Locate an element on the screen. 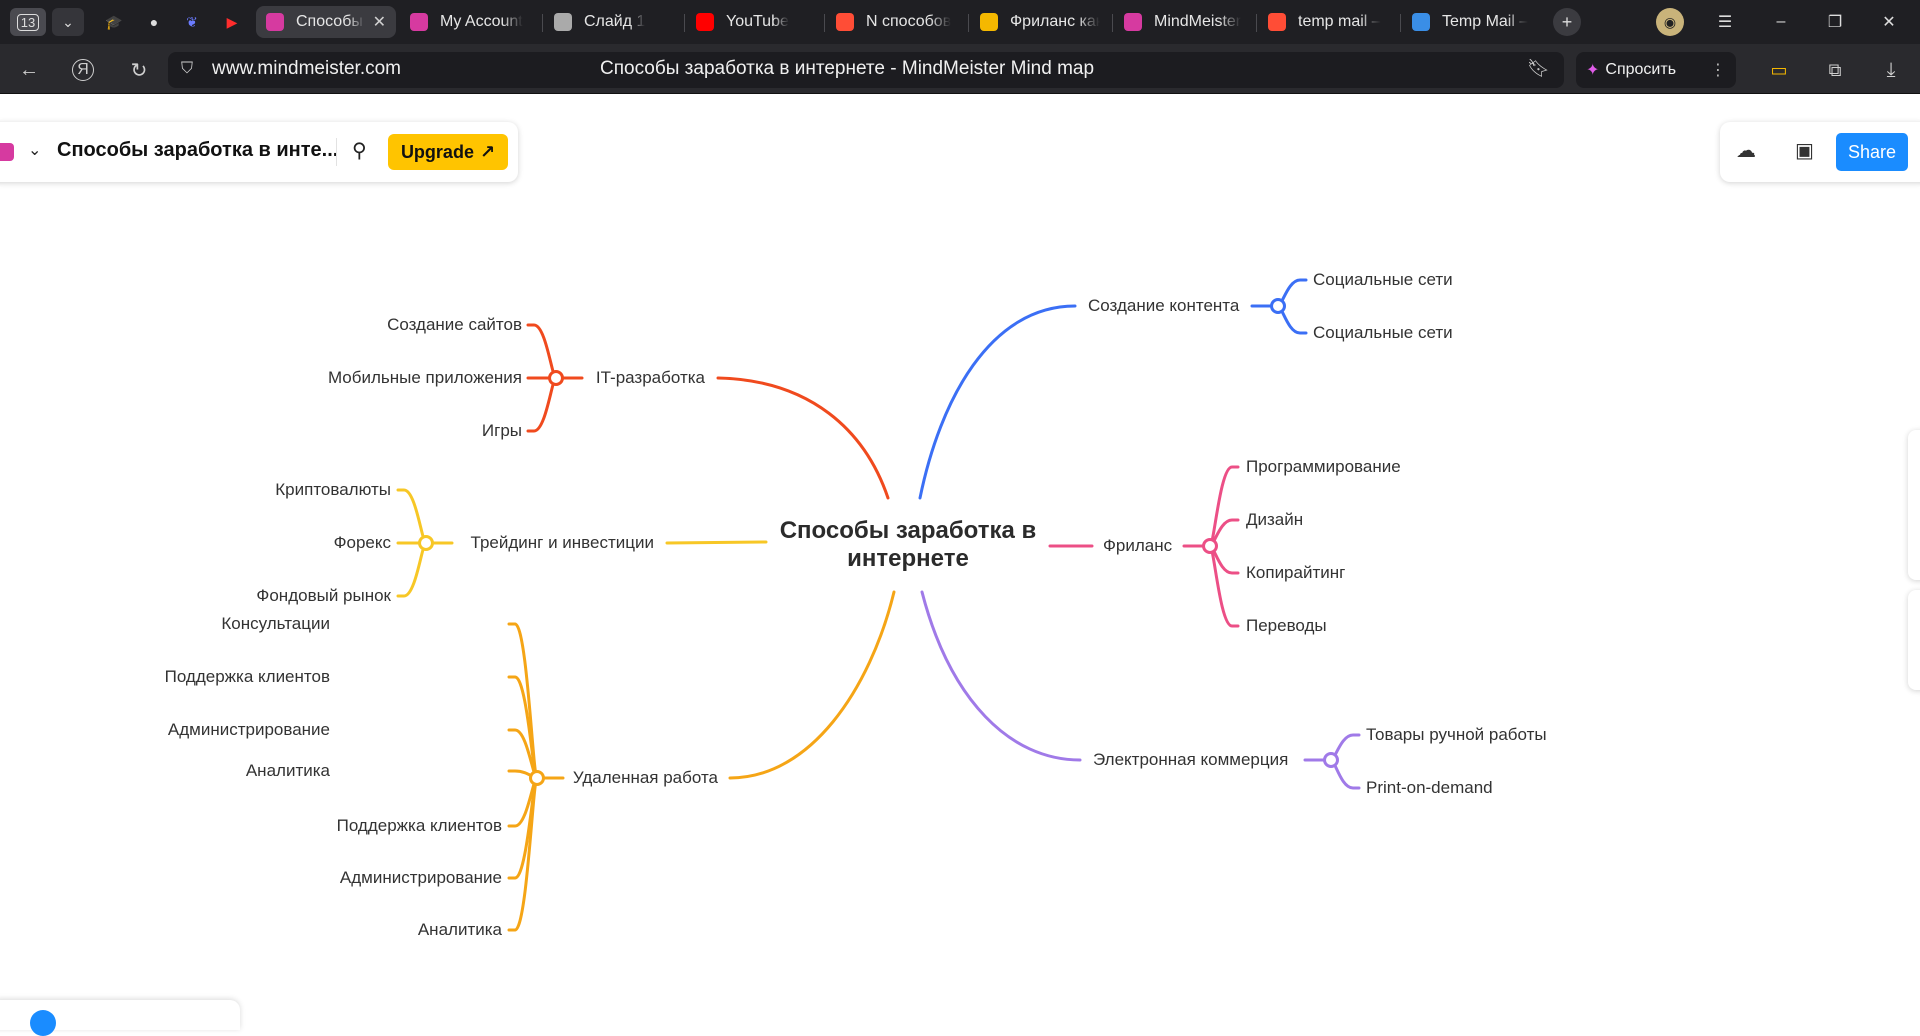 The height and width of the screenshot is (1036, 1920). subtopic-freelance: Дизайн is located at coordinates (1274, 520).